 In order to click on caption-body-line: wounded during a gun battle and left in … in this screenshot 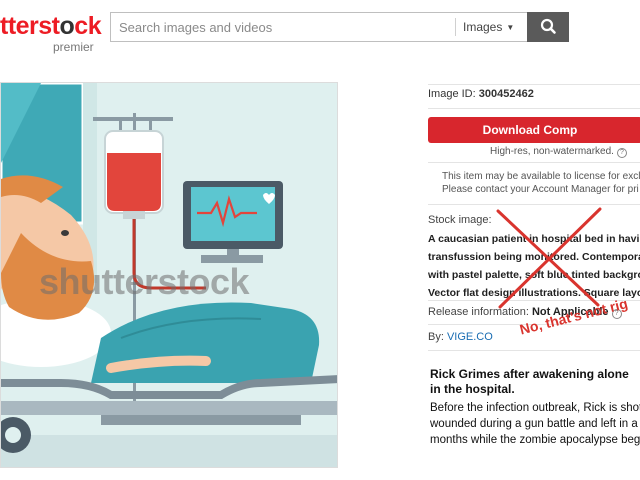, I will do `click(535, 424)`.